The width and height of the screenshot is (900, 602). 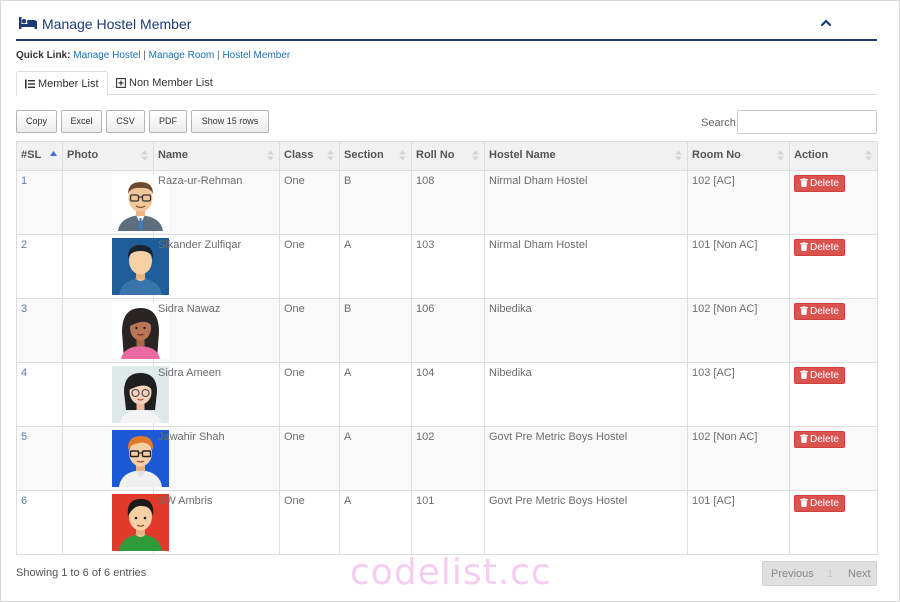 What do you see at coordinates (586, 156) in the screenshot?
I see `column-header-hostel-name: Hostel Name` at bounding box center [586, 156].